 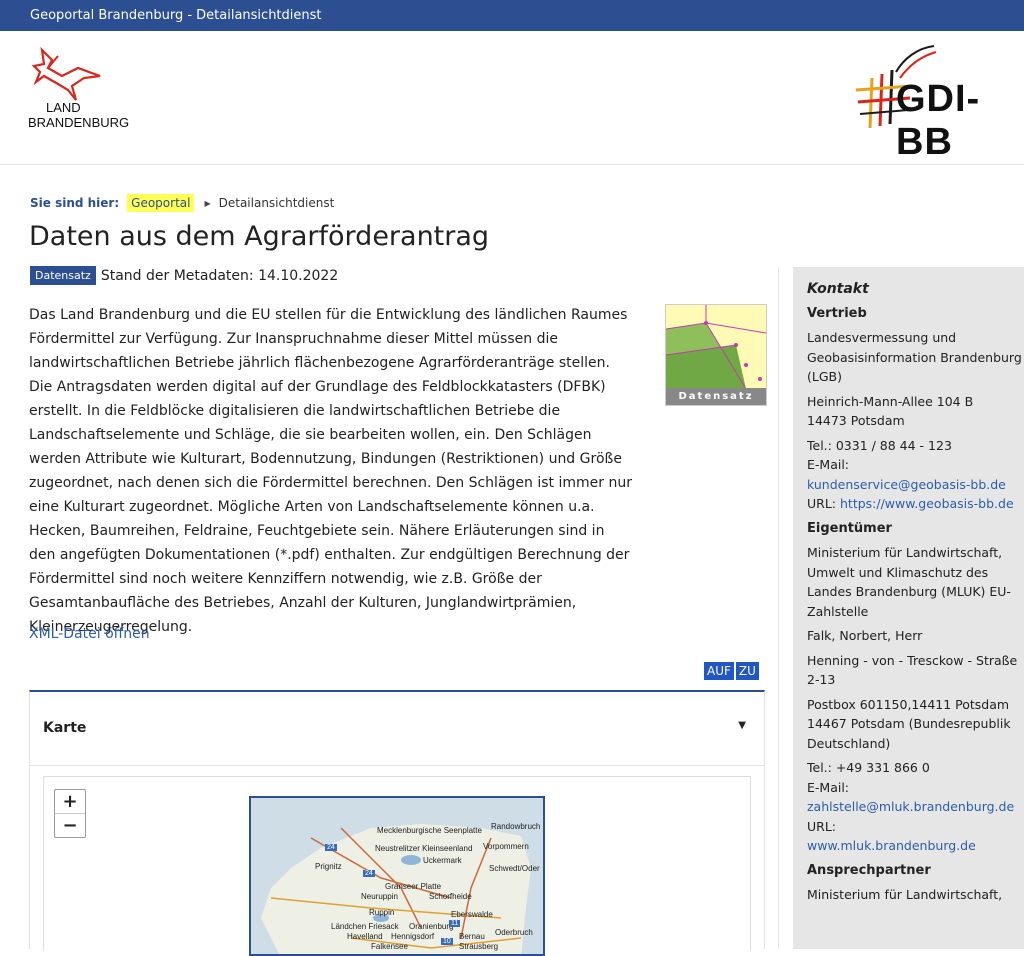 What do you see at coordinates (442, 860) in the screenshot?
I see `map-label: Uckermark` at bounding box center [442, 860].